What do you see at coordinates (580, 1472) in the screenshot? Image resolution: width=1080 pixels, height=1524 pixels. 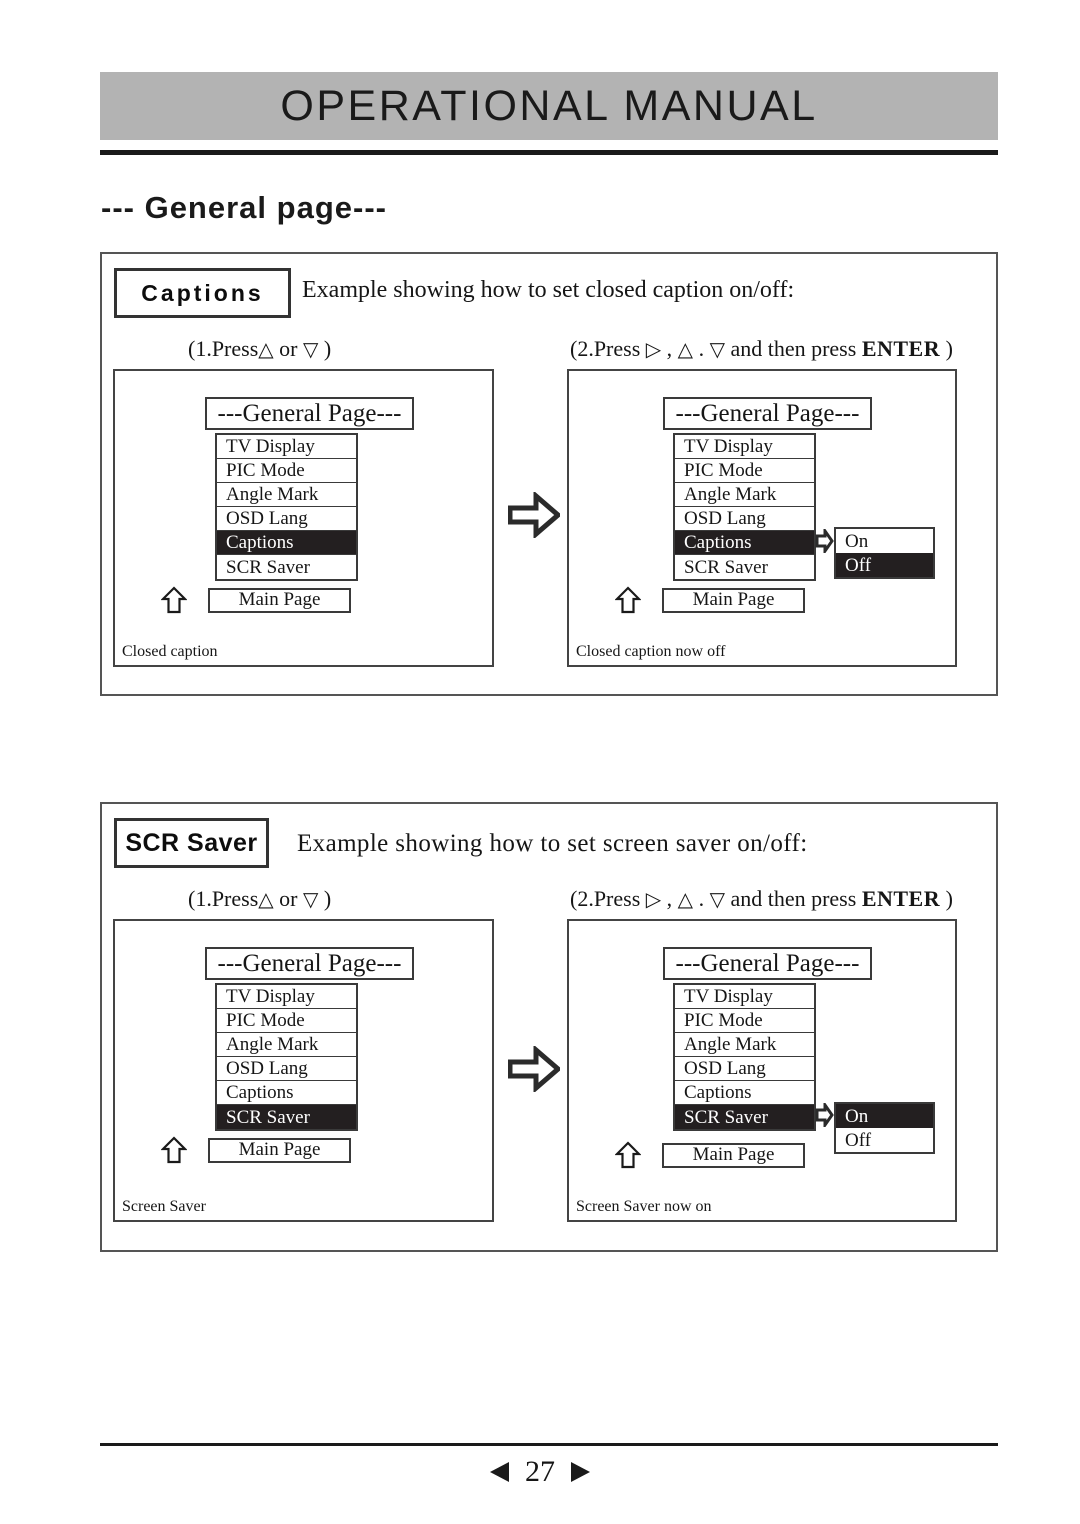 I see `triangle-right-icon` at bounding box center [580, 1472].